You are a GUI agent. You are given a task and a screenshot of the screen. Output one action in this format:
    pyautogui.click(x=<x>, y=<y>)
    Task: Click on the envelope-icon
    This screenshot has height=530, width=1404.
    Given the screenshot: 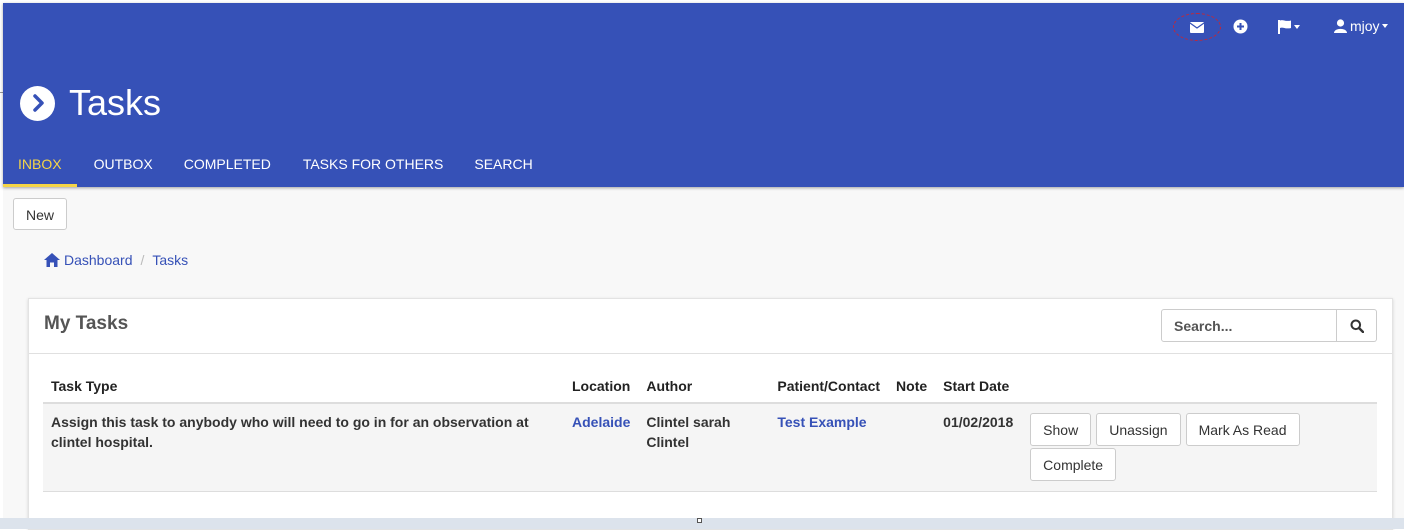 What is the action you would take?
    pyautogui.click(x=1197, y=27)
    